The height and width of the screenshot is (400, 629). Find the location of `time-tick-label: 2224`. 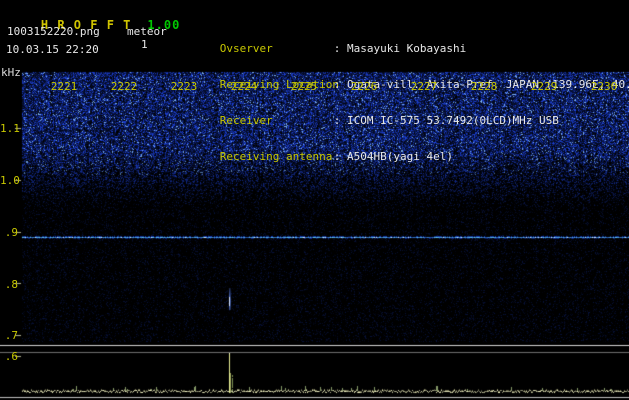

time-tick-label: 2224 is located at coordinates (244, 86).